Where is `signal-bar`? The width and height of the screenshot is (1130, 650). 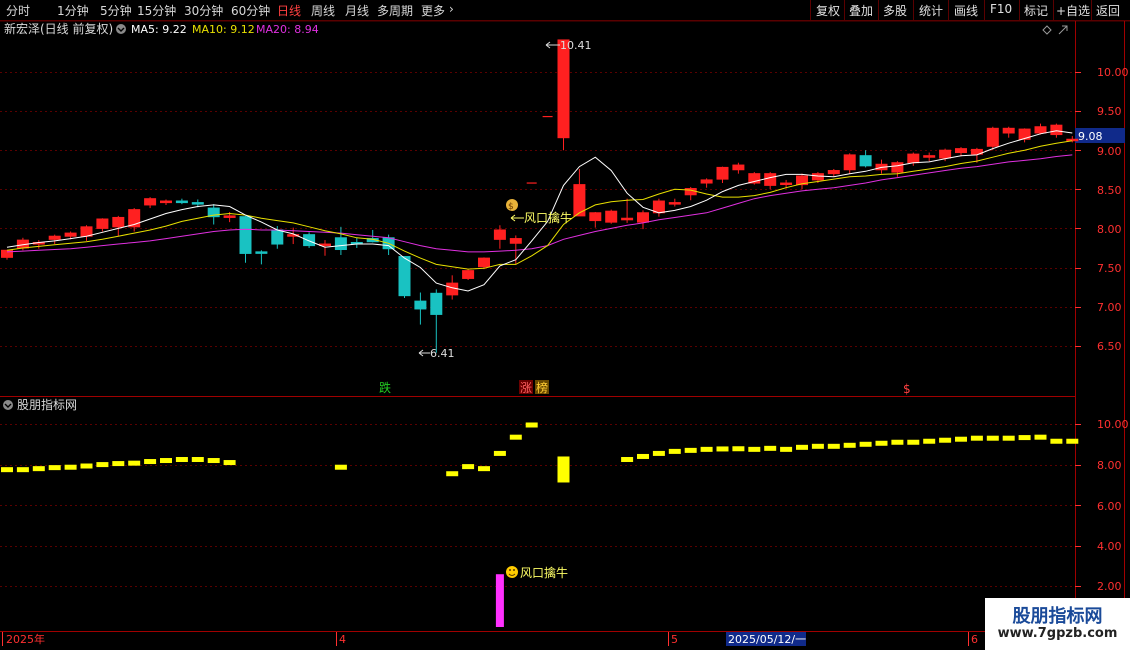
signal-bar is located at coordinates (499, 600).